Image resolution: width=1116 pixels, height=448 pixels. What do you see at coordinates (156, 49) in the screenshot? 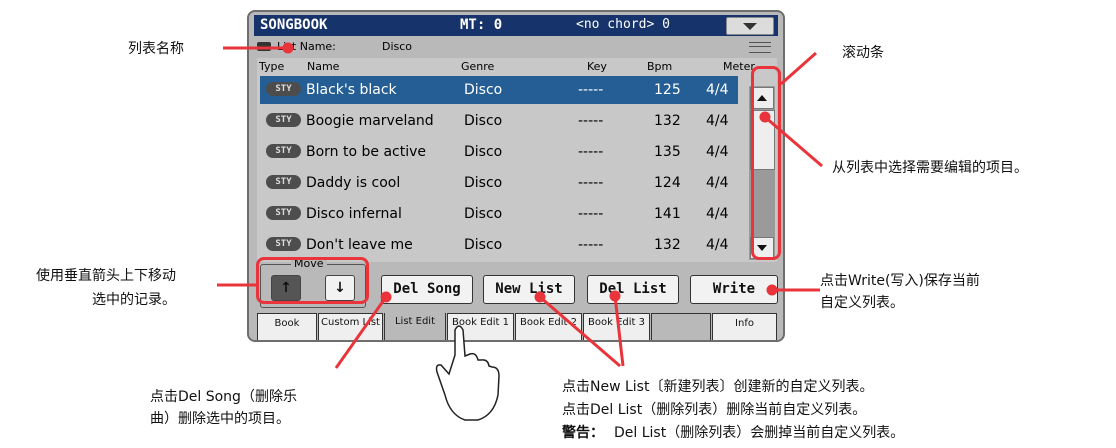
I see `annotation-list-name: 列表名称` at bounding box center [156, 49].